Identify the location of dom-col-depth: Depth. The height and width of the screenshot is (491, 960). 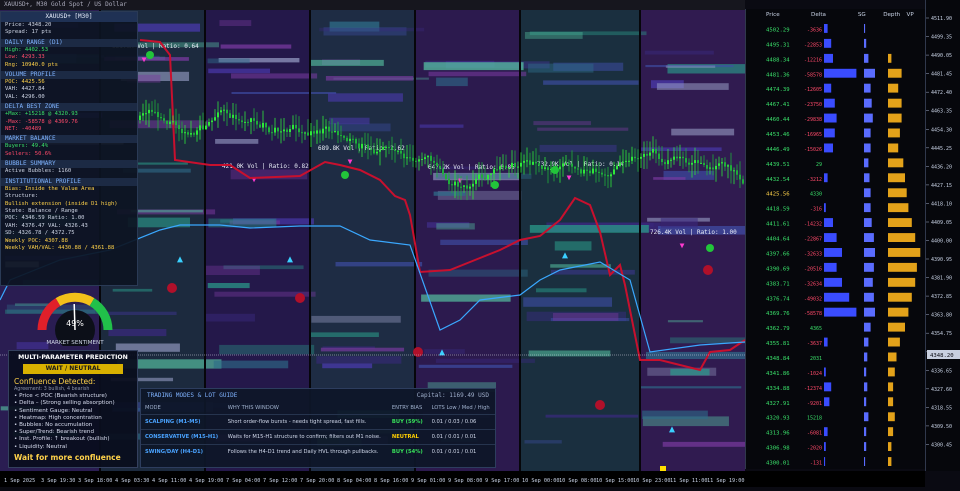
(892, 15).